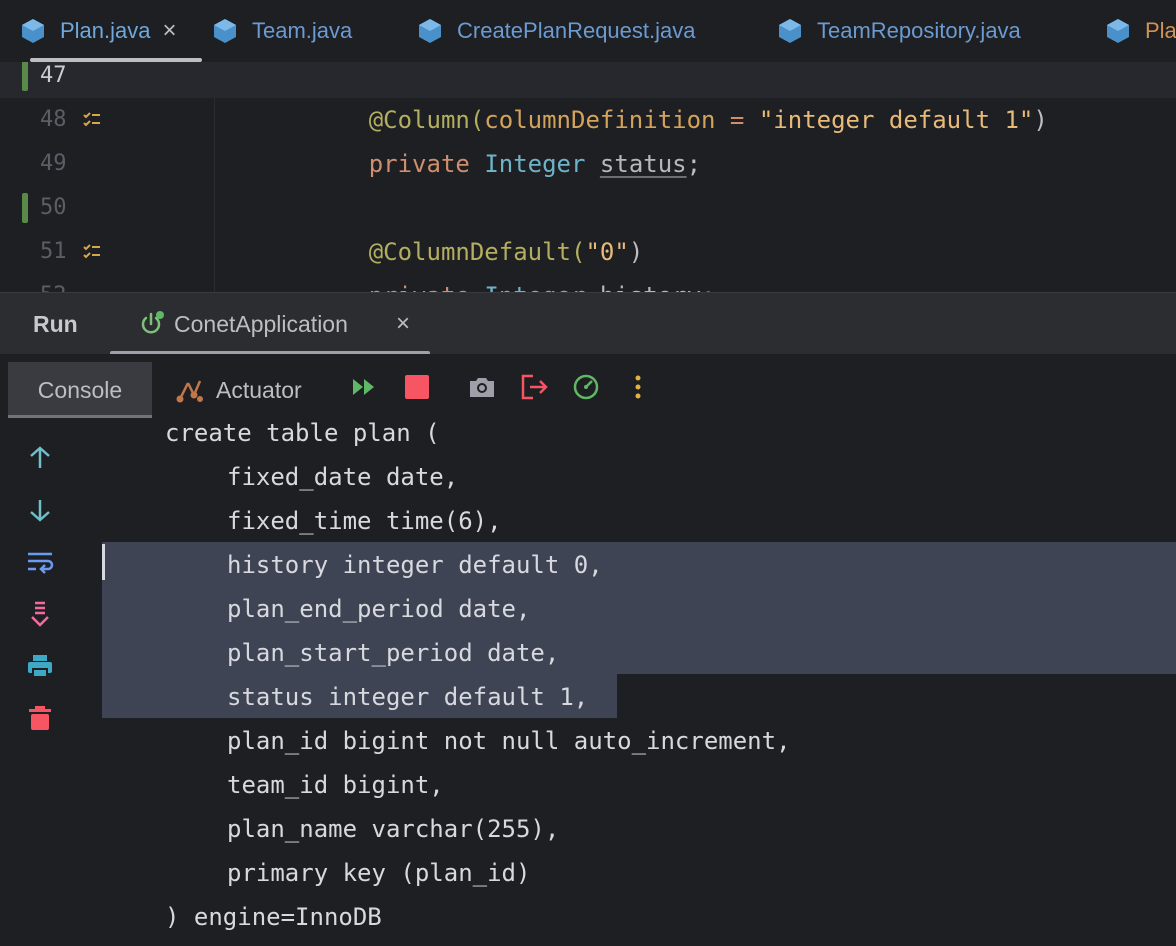 The image size is (1176, 946). I want to click on clear-icon, so click(40, 718).